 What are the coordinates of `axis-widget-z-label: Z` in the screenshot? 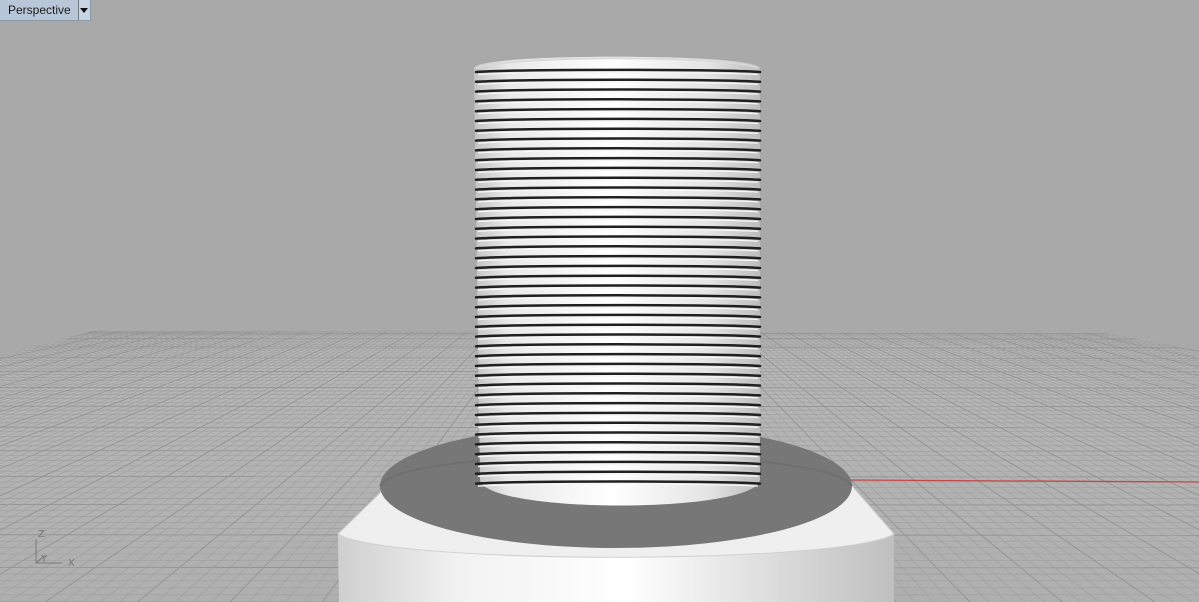 It's located at (41, 534).